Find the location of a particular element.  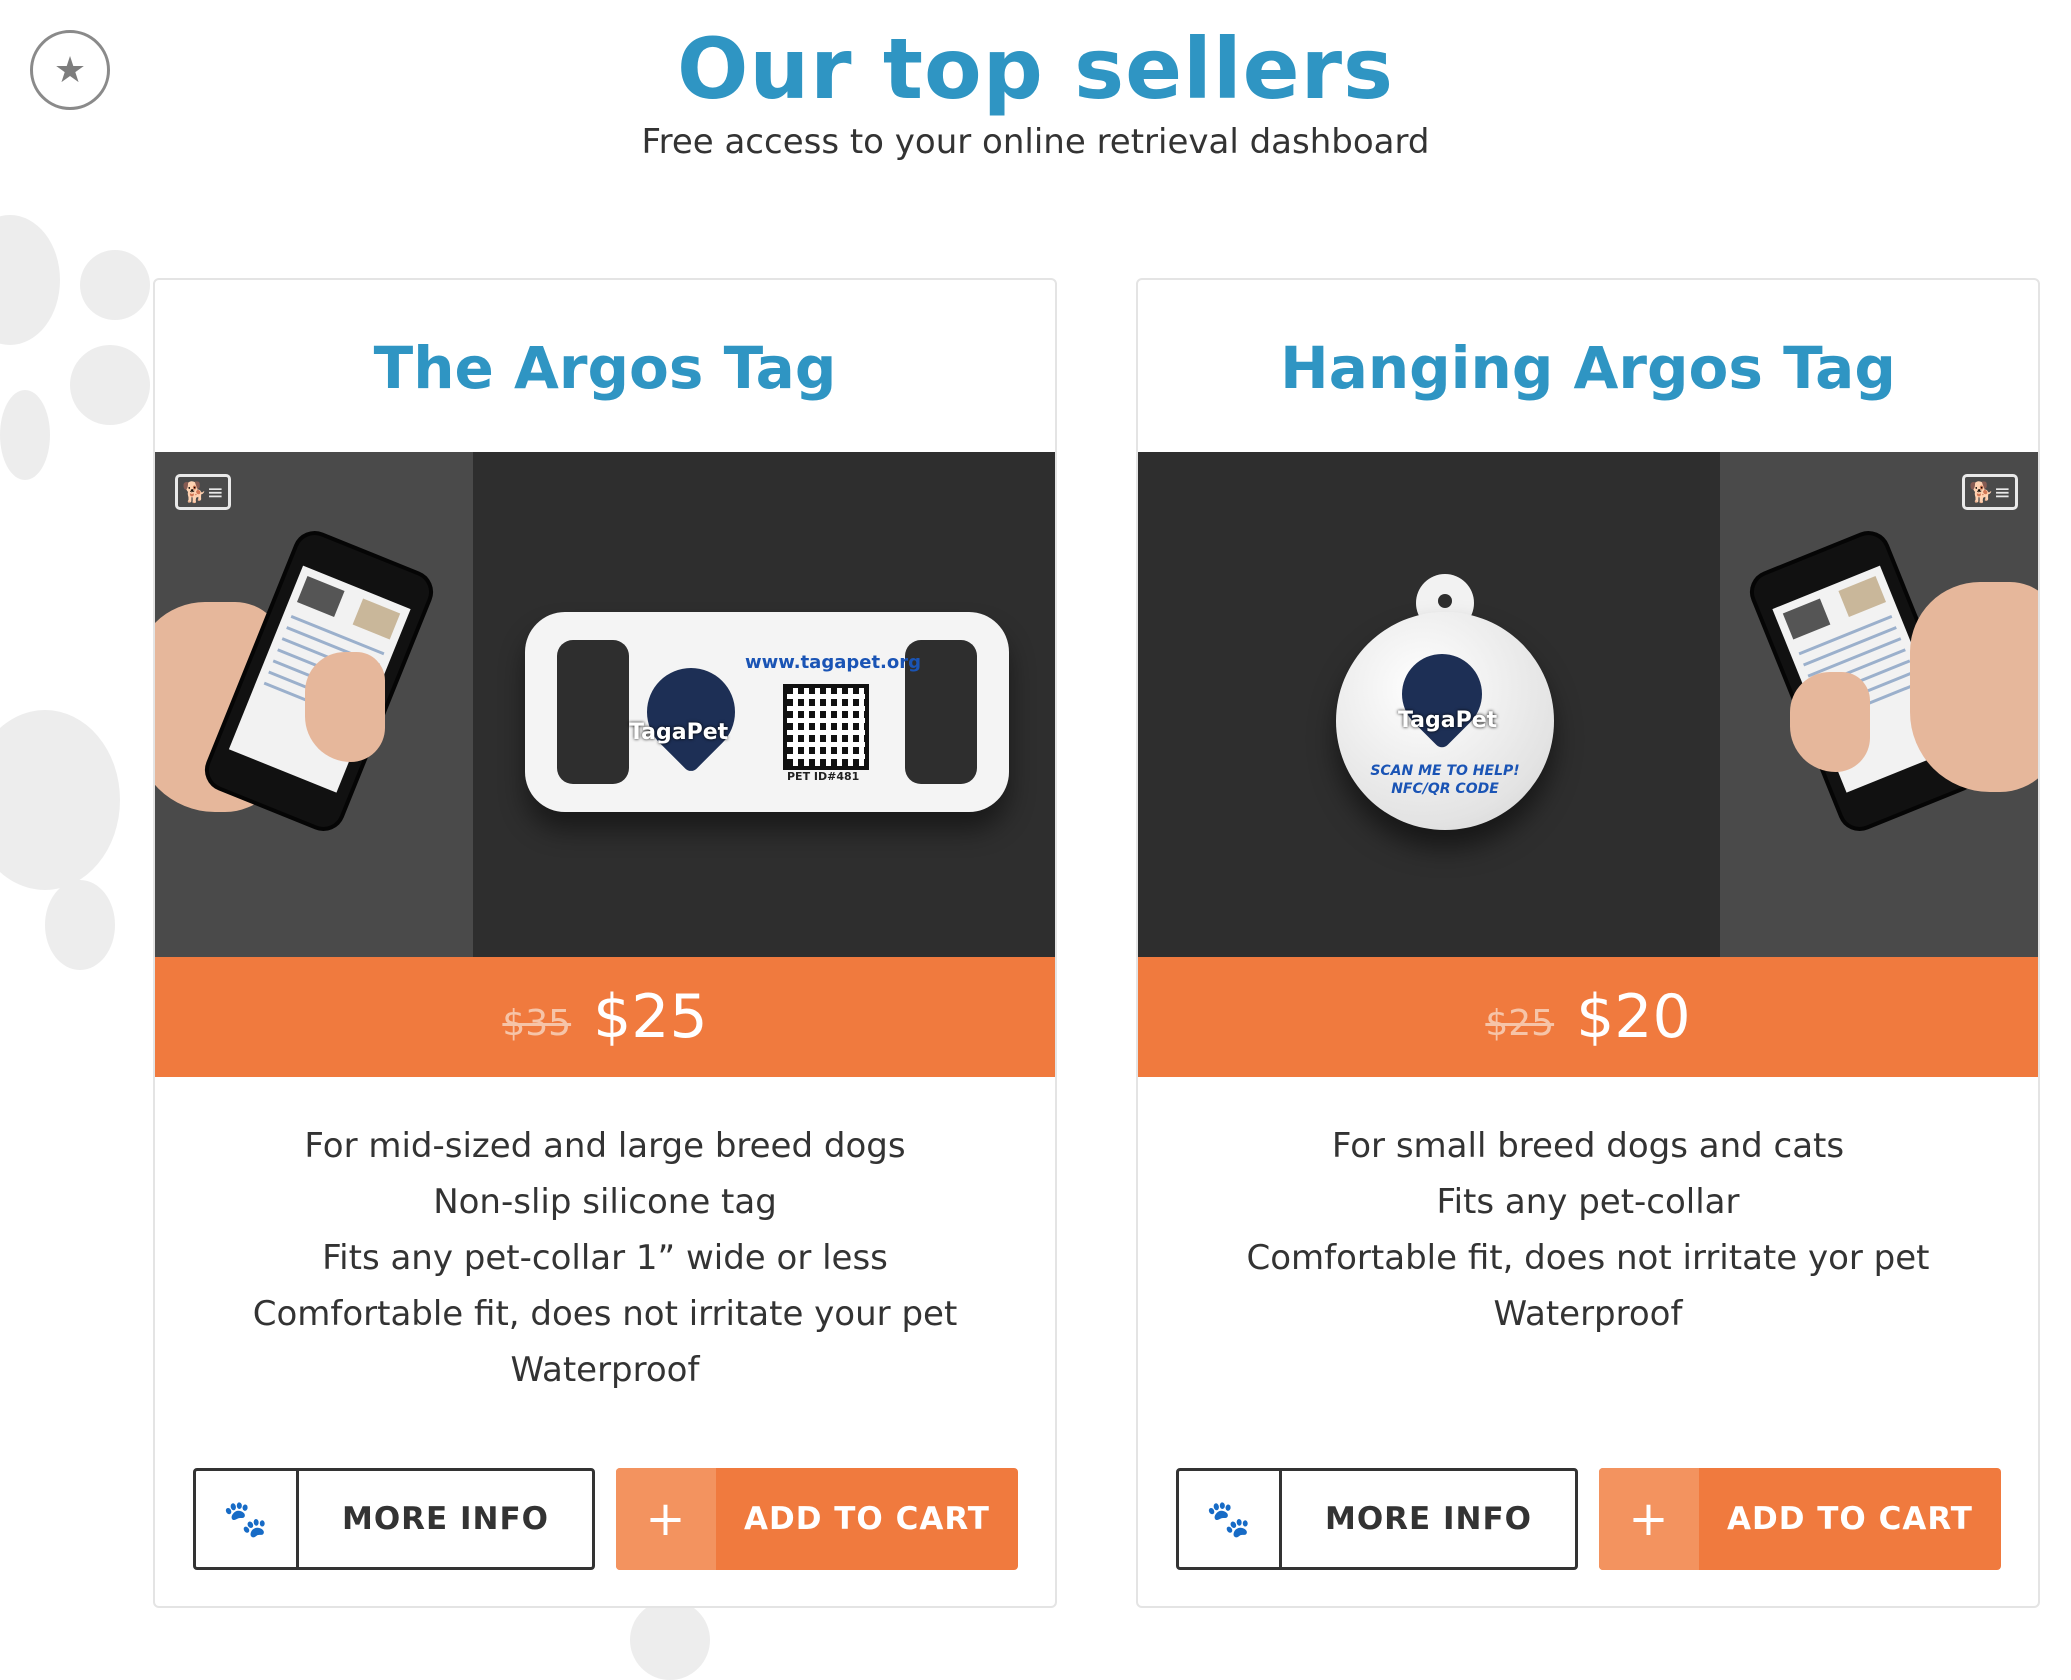

price-bar: $25 $20 is located at coordinates (1588, 1017).